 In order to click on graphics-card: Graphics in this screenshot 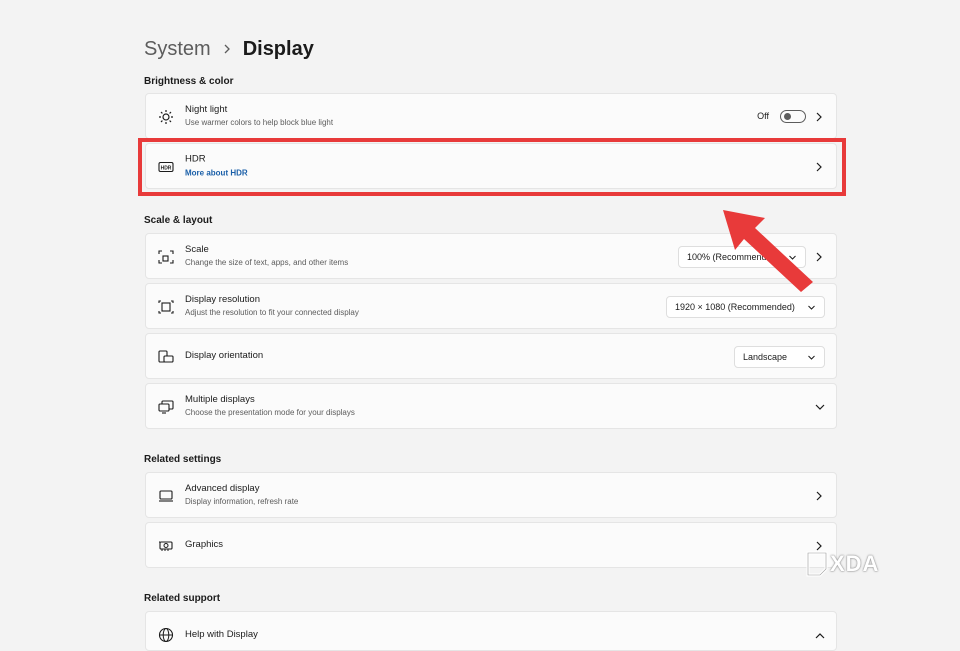, I will do `click(491, 545)`.